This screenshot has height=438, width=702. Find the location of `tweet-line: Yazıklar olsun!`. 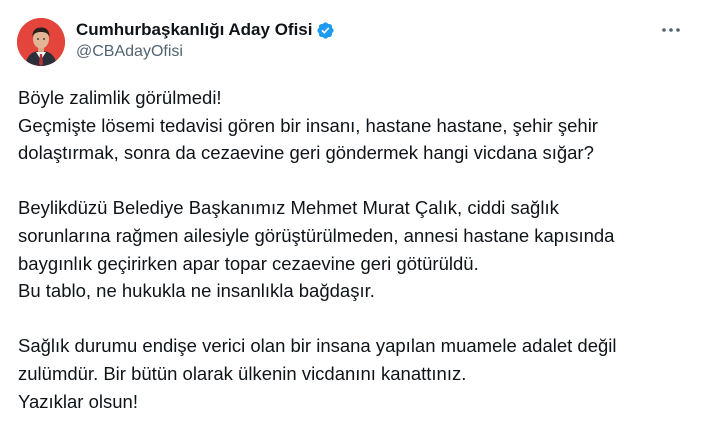

tweet-line: Yazıklar olsun! is located at coordinates (78, 401).